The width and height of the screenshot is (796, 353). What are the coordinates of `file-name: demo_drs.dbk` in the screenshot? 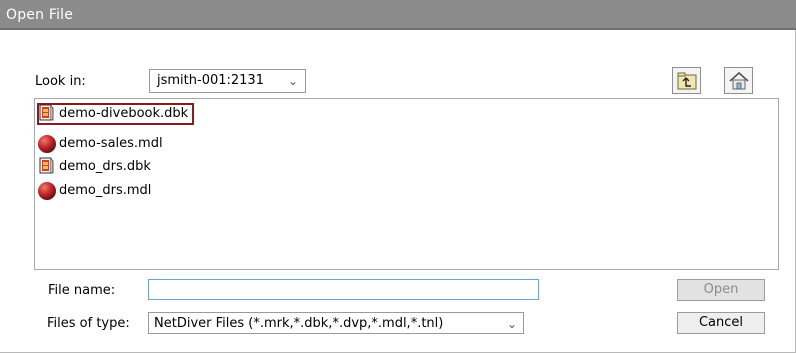 It's located at (105, 166).